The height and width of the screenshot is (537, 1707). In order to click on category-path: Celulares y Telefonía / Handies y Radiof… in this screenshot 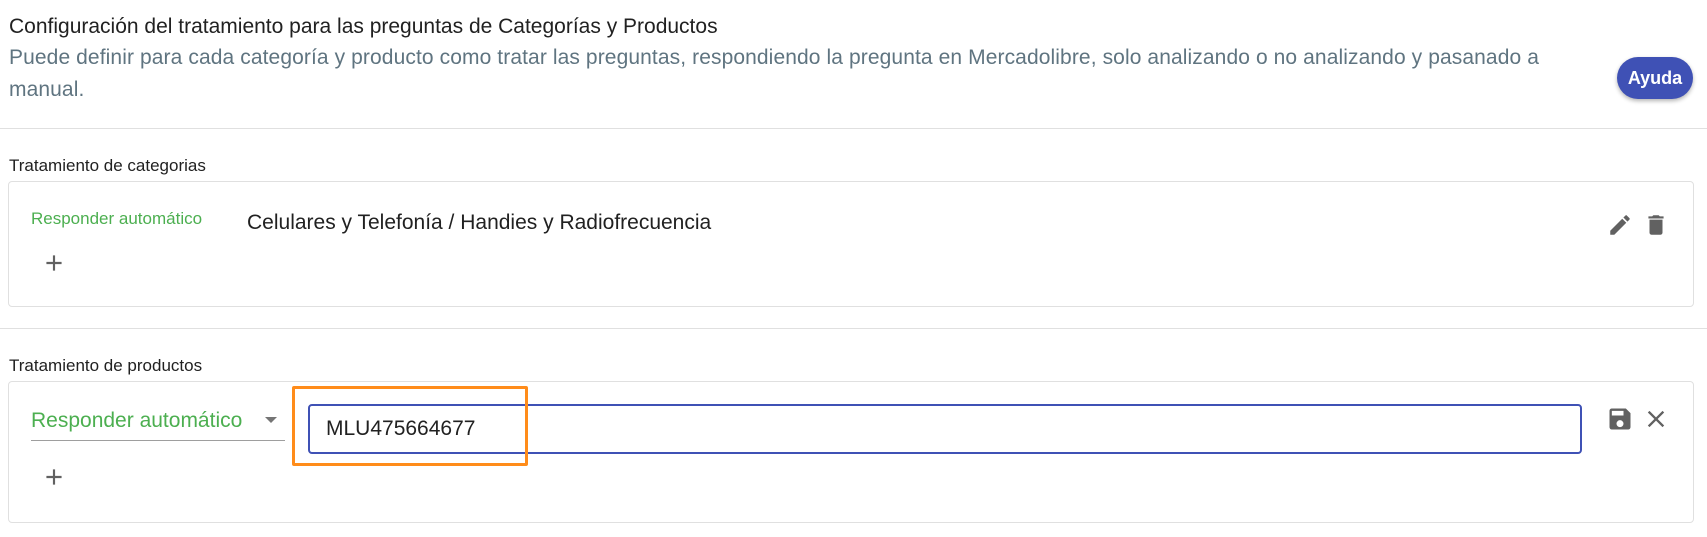, I will do `click(479, 222)`.